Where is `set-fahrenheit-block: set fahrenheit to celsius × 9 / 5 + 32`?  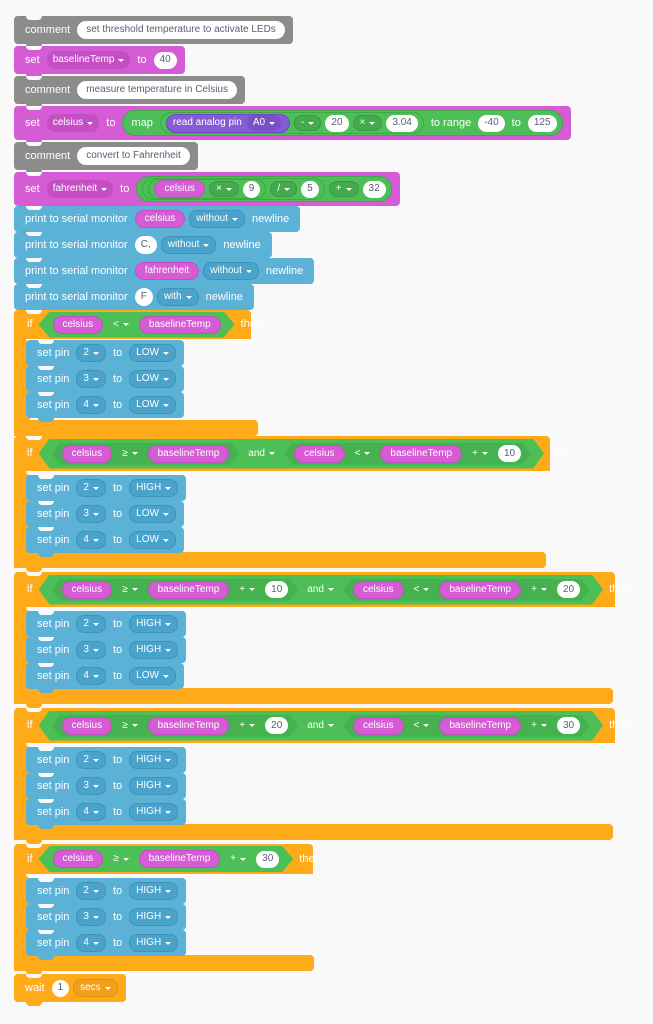
set-fahrenheit-block: set fahrenheit to celsius × 9 / 5 + 32 is located at coordinates (207, 191).